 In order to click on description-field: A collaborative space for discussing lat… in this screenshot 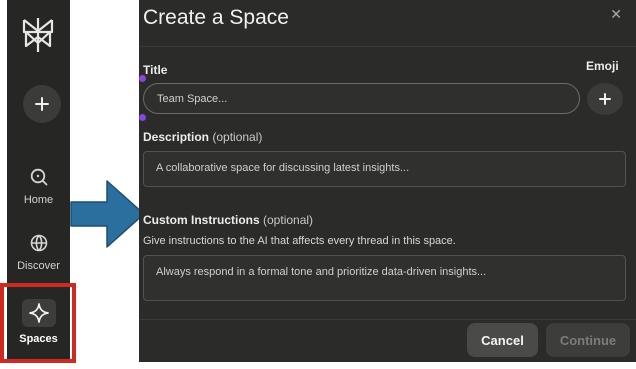, I will do `click(384, 169)`.